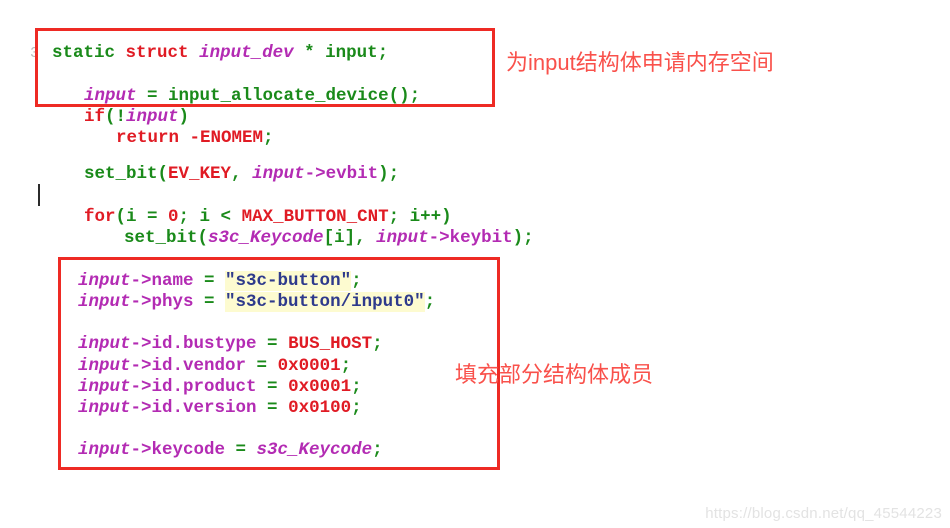 The image size is (950, 528). Describe the element at coordinates (184, 117) in the screenshot. I see `code-token: )` at that location.